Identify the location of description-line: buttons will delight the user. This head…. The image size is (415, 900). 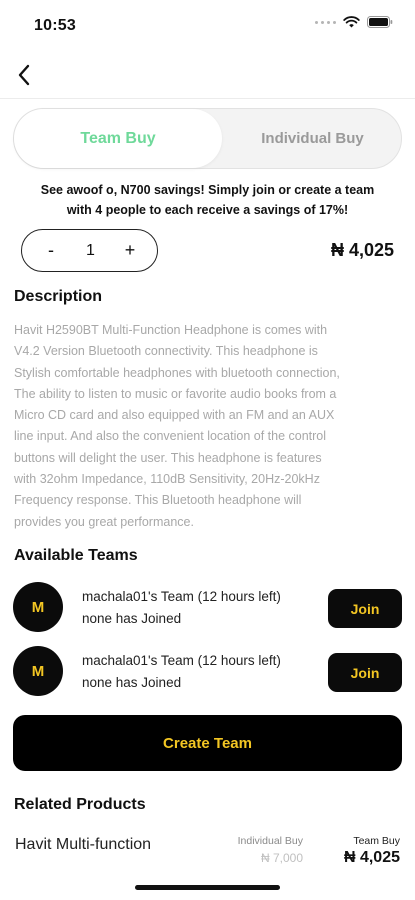
(168, 457).